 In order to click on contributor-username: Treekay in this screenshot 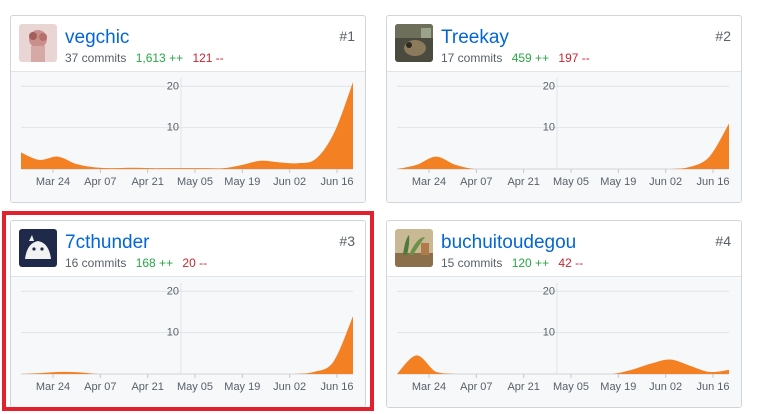, I will do `click(475, 37)`.